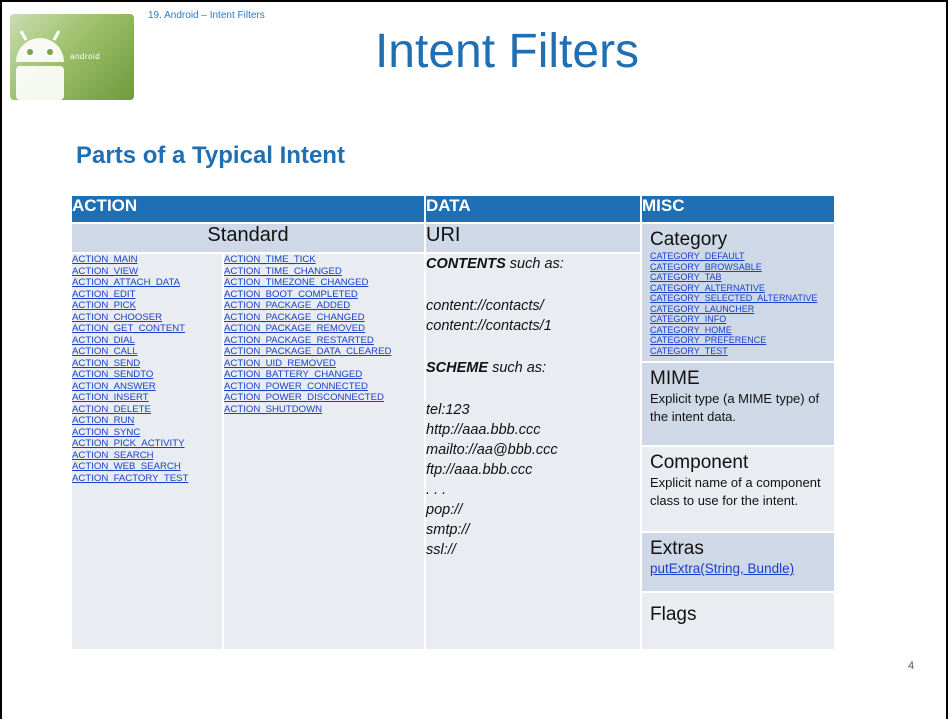 The width and height of the screenshot is (950, 721). I want to click on data-uri-label: URI, so click(533, 238).